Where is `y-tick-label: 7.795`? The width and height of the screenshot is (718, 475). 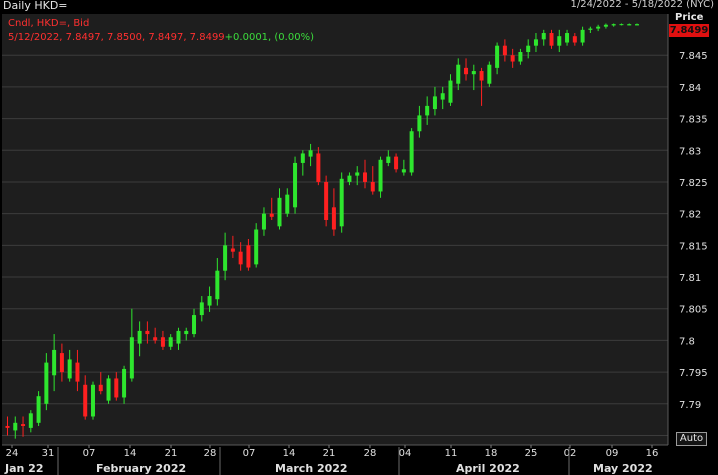
y-tick-label: 7.795 is located at coordinates (693, 373).